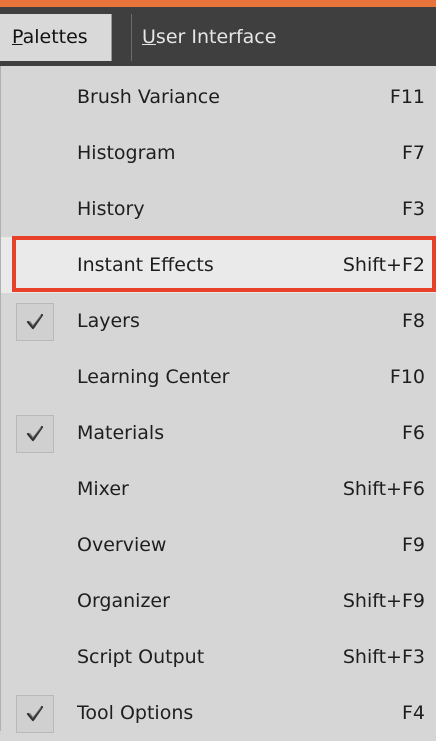  What do you see at coordinates (218, 601) in the screenshot?
I see `menu-item-organizer: Organizer Shift+F9` at bounding box center [218, 601].